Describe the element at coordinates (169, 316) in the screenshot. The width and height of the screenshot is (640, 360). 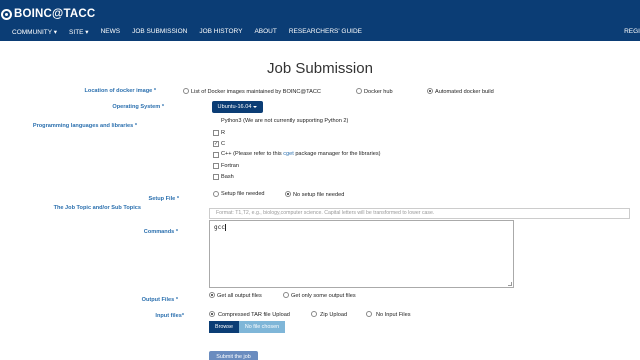
I see `input-files-label: Input files*` at that location.